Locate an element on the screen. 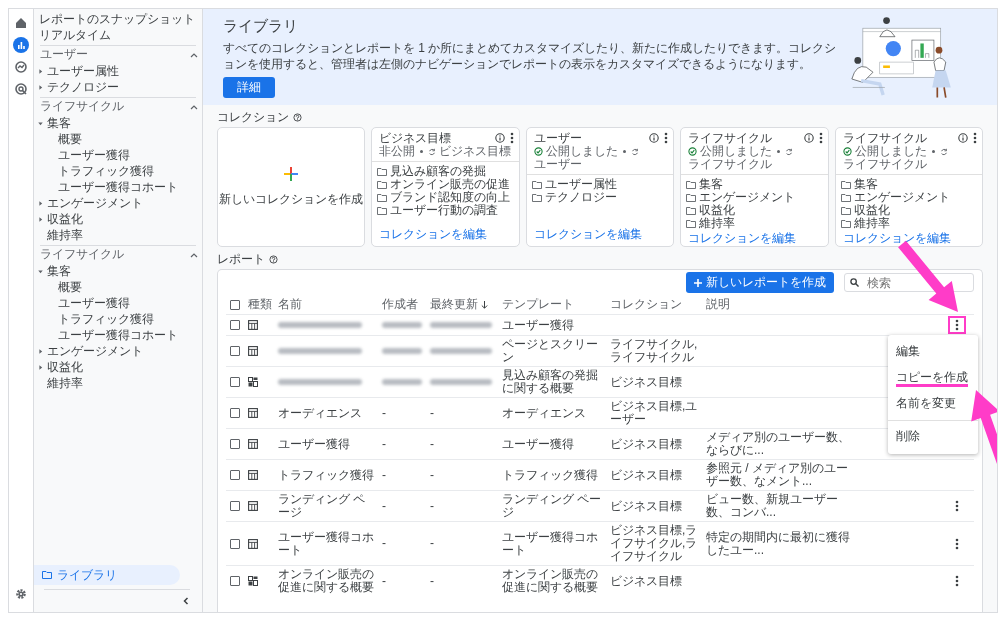 This screenshot has width=1006, height=619. column-header: 説明 is located at coordinates (718, 304).